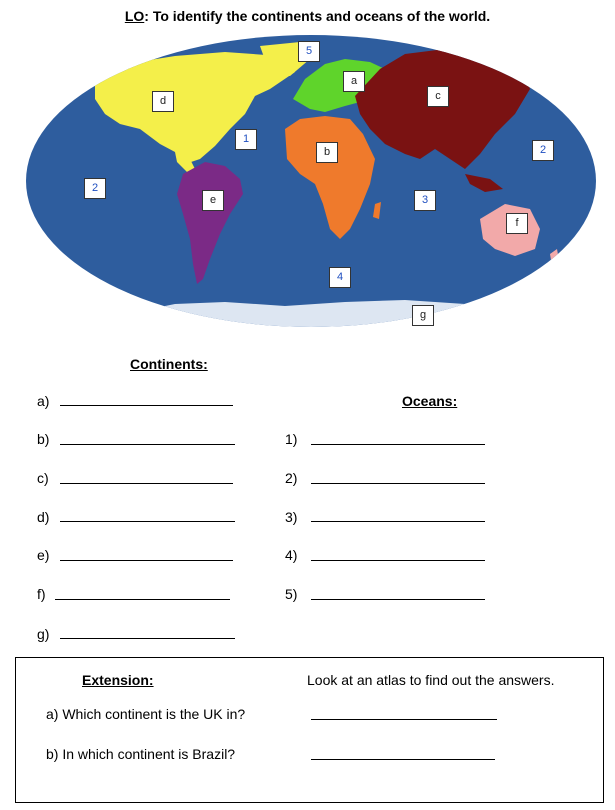  Describe the element at coordinates (345, 313) in the screenshot. I see `antarctica-shape` at that location.